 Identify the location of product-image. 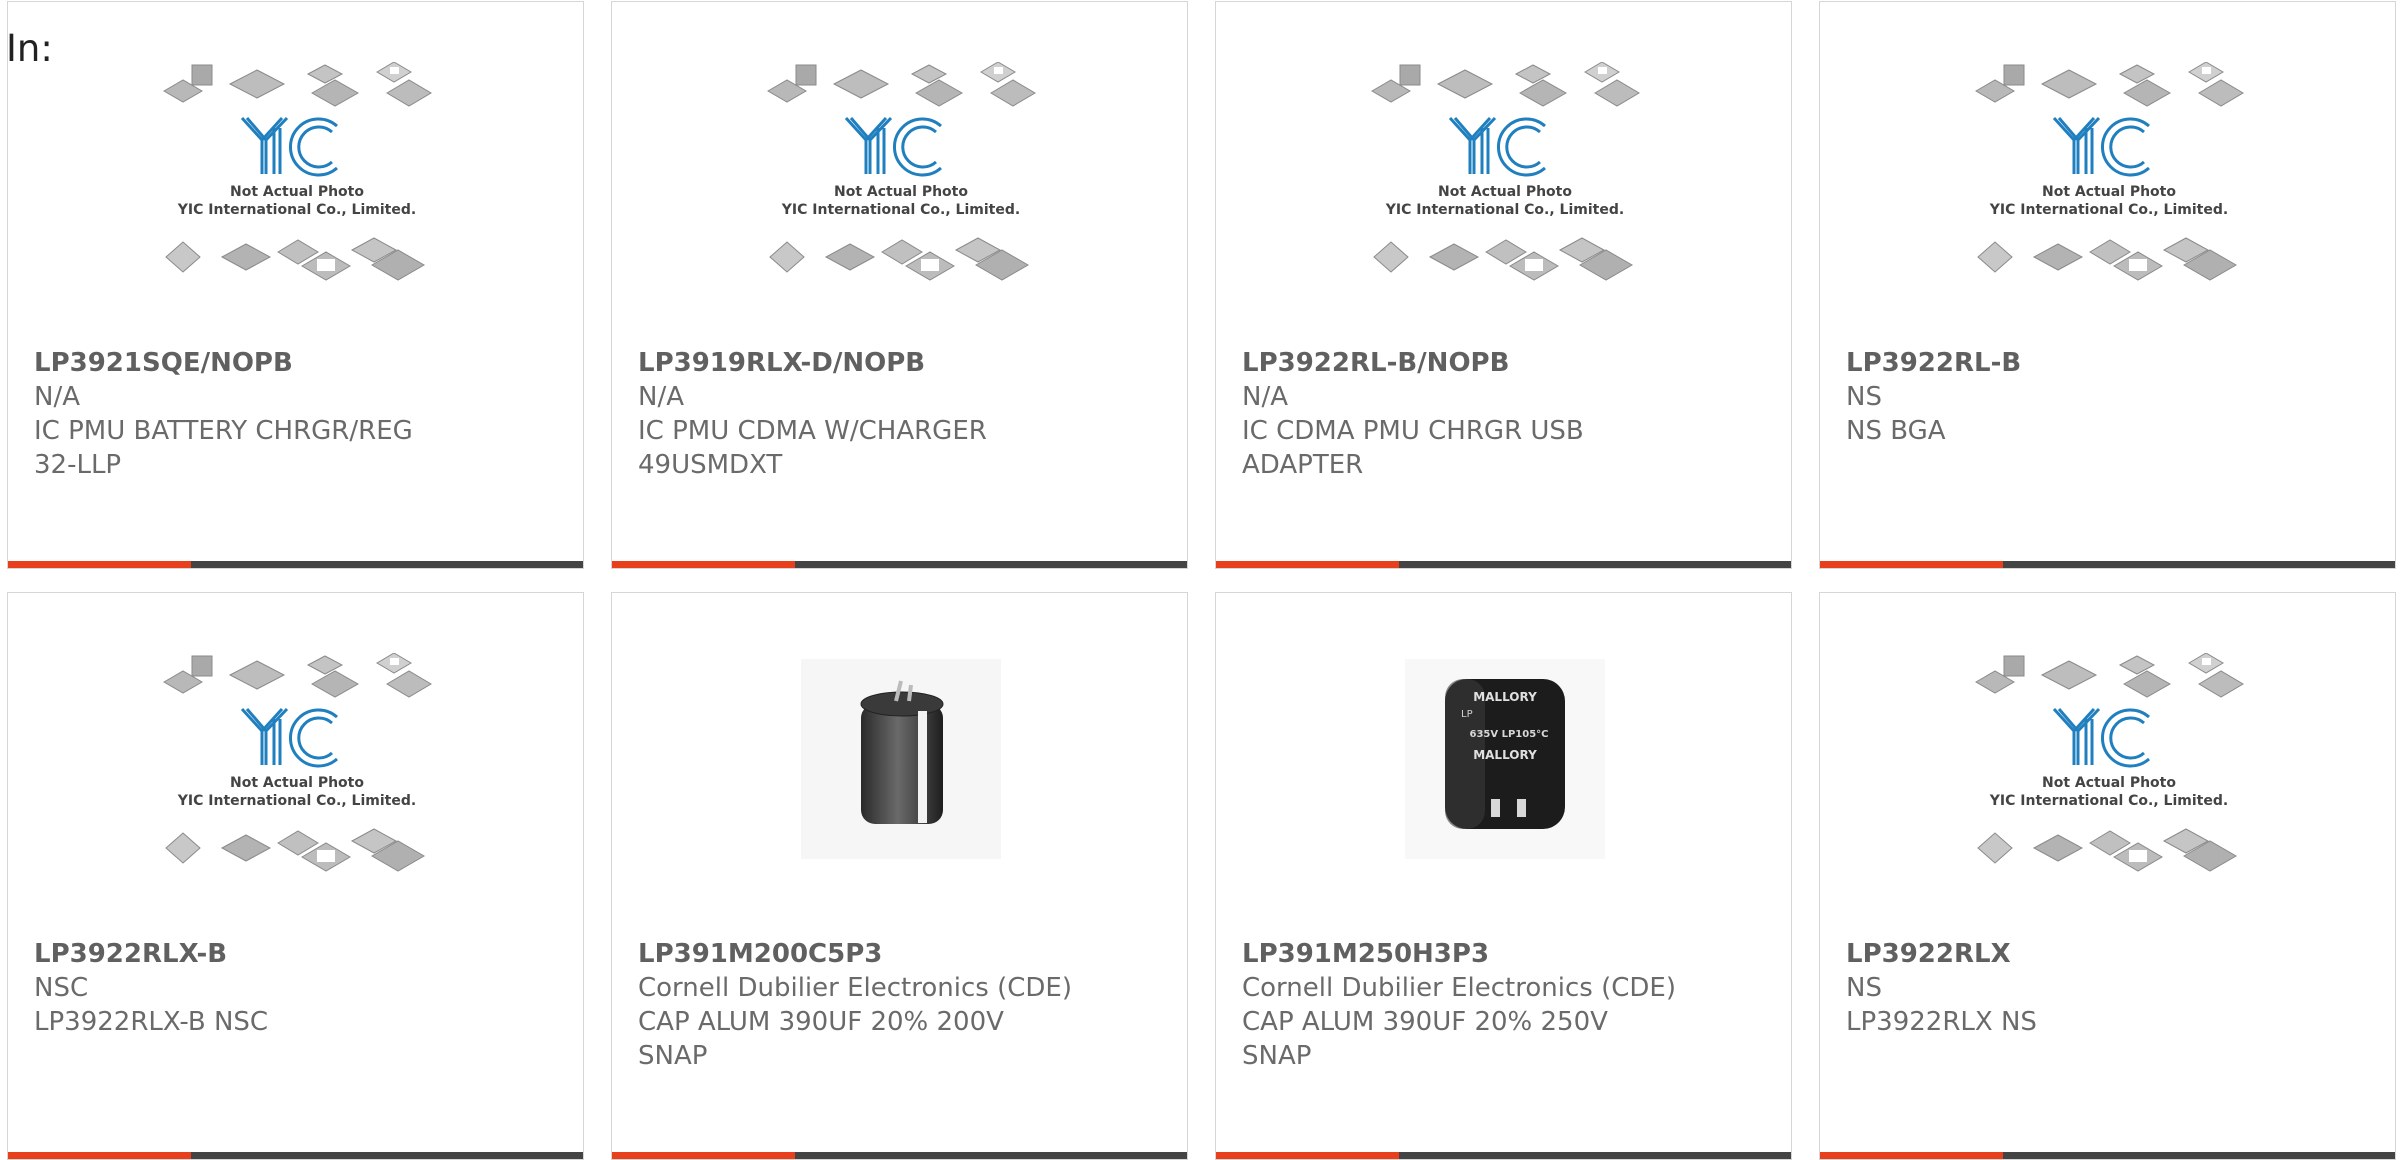
(899, 793).